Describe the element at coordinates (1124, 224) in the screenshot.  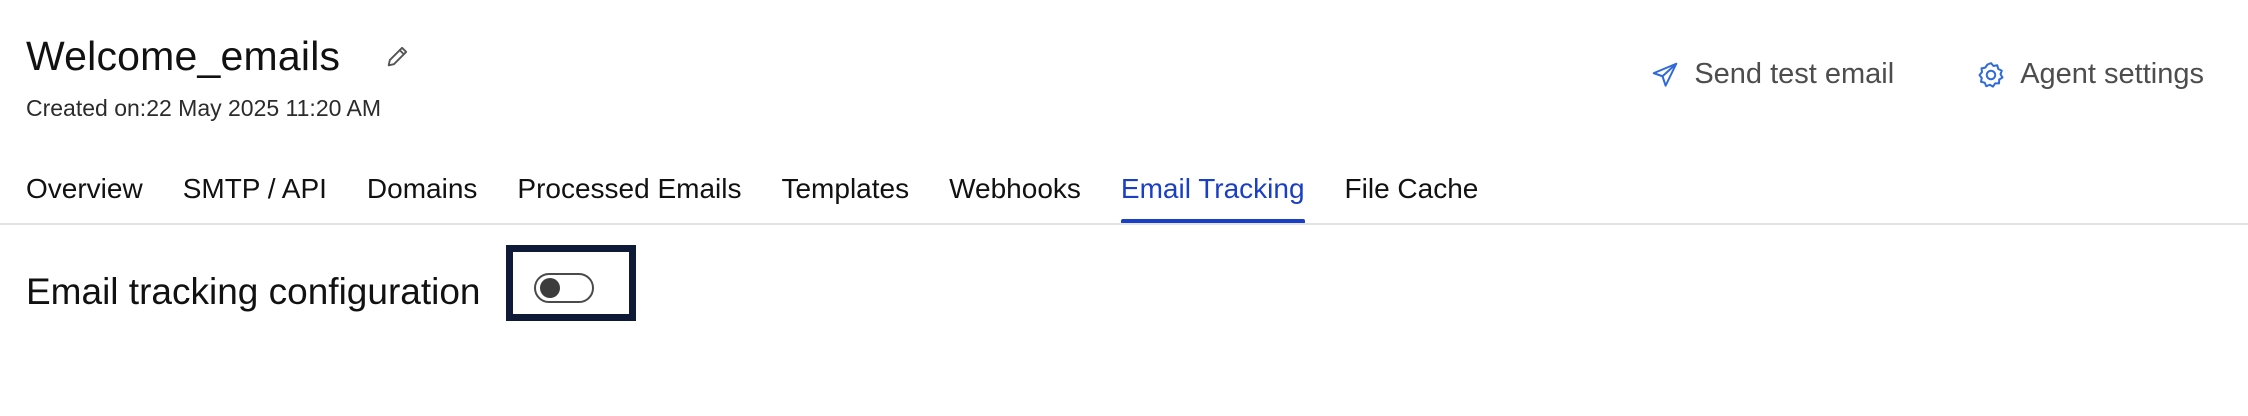
I see `tab-divider` at that location.